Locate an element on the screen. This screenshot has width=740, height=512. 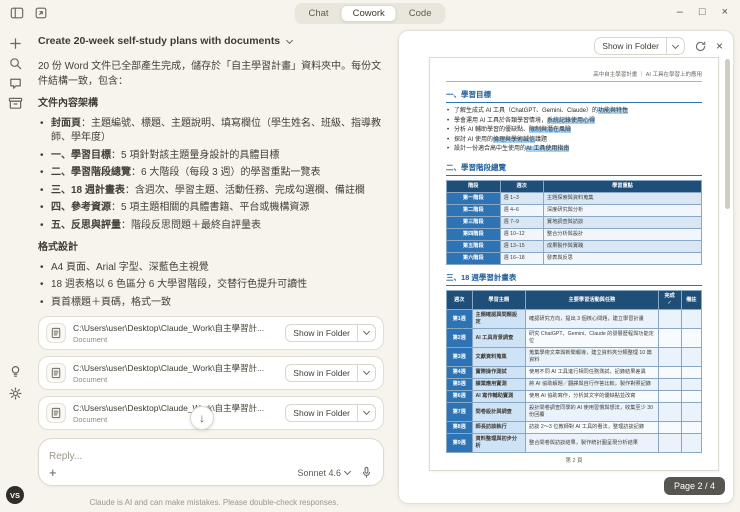
highlighted-text: 功能與特性 is located at coordinates (613, 111).